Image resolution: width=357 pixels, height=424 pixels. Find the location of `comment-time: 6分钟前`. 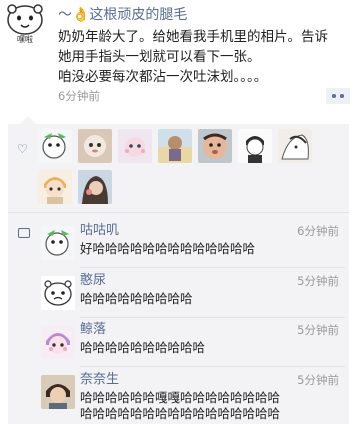

comment-time: 6分钟前 is located at coordinates (318, 231).